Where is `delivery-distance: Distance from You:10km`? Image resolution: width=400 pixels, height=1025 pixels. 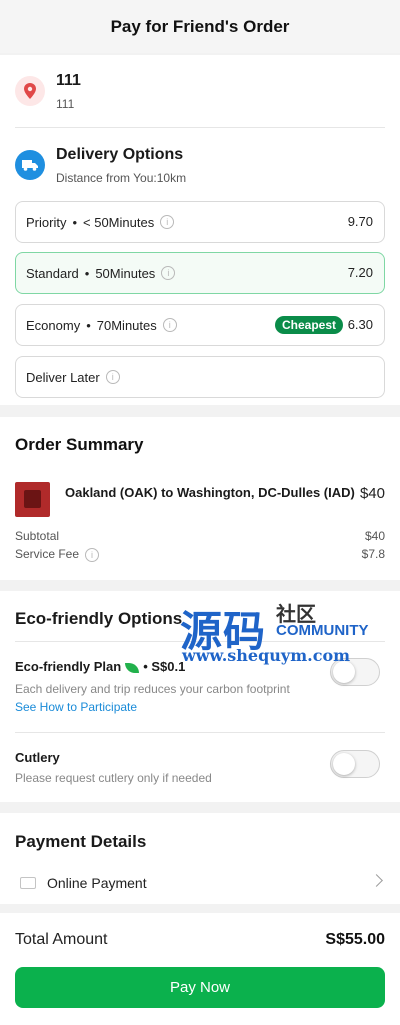 delivery-distance: Distance from You:10km is located at coordinates (121, 178).